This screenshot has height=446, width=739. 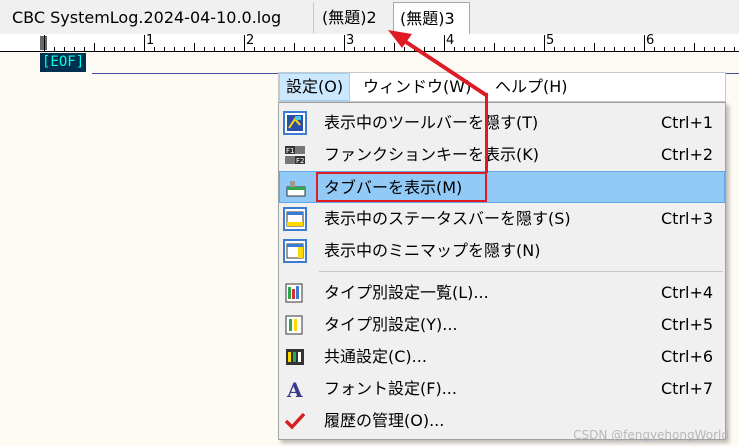 I want to click on annotation-arrow, so click(x=438, y=63).